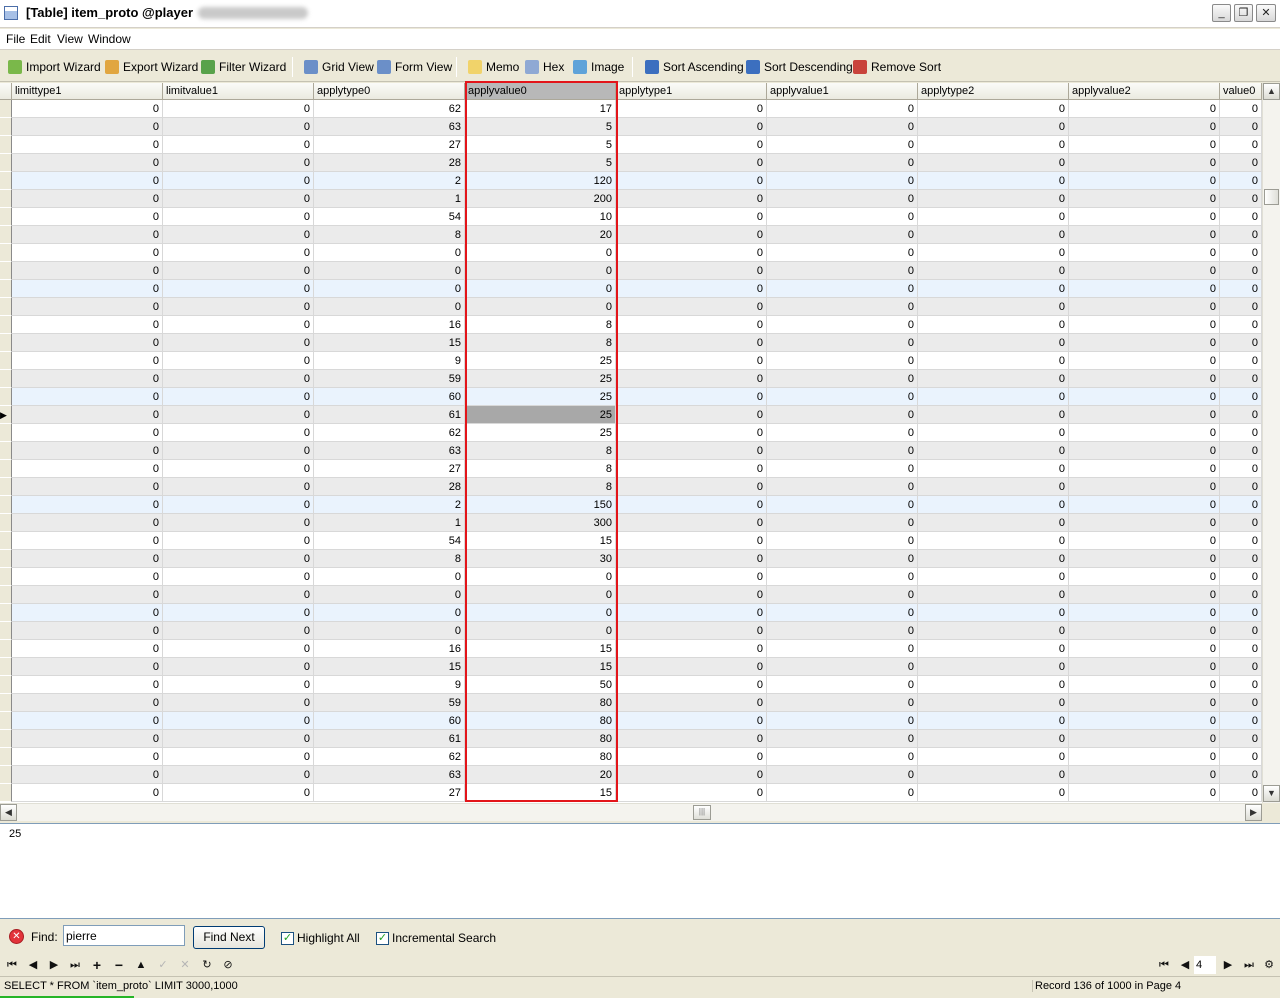 The height and width of the screenshot is (998, 1280). What do you see at coordinates (540, 487) in the screenshot?
I see `cell-applyvalue0: 8` at bounding box center [540, 487].